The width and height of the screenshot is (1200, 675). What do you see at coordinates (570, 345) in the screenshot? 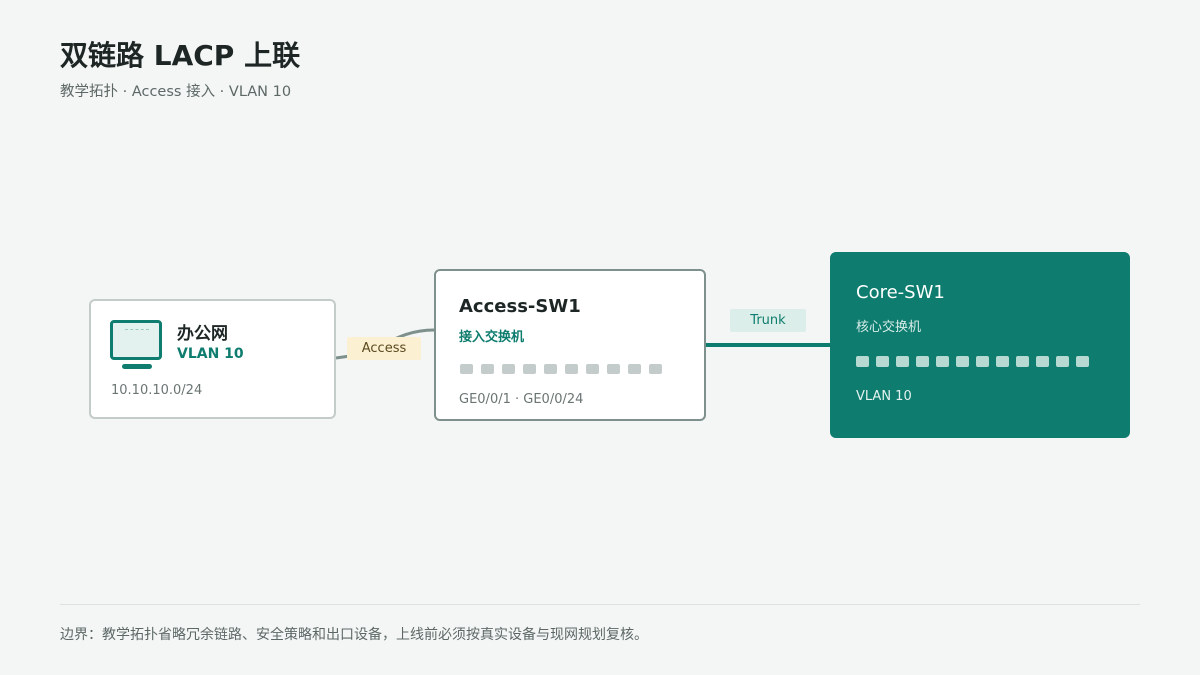
I see `node-access-switch: Access-SW1 接入交换机 GE0/0/1 · GE0/0/24` at bounding box center [570, 345].